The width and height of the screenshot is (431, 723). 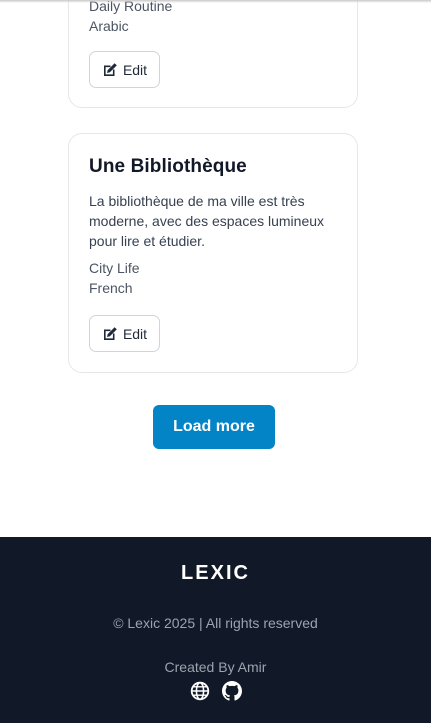 What do you see at coordinates (168, 166) in the screenshot?
I see `card-title: Une Bibliothèque` at bounding box center [168, 166].